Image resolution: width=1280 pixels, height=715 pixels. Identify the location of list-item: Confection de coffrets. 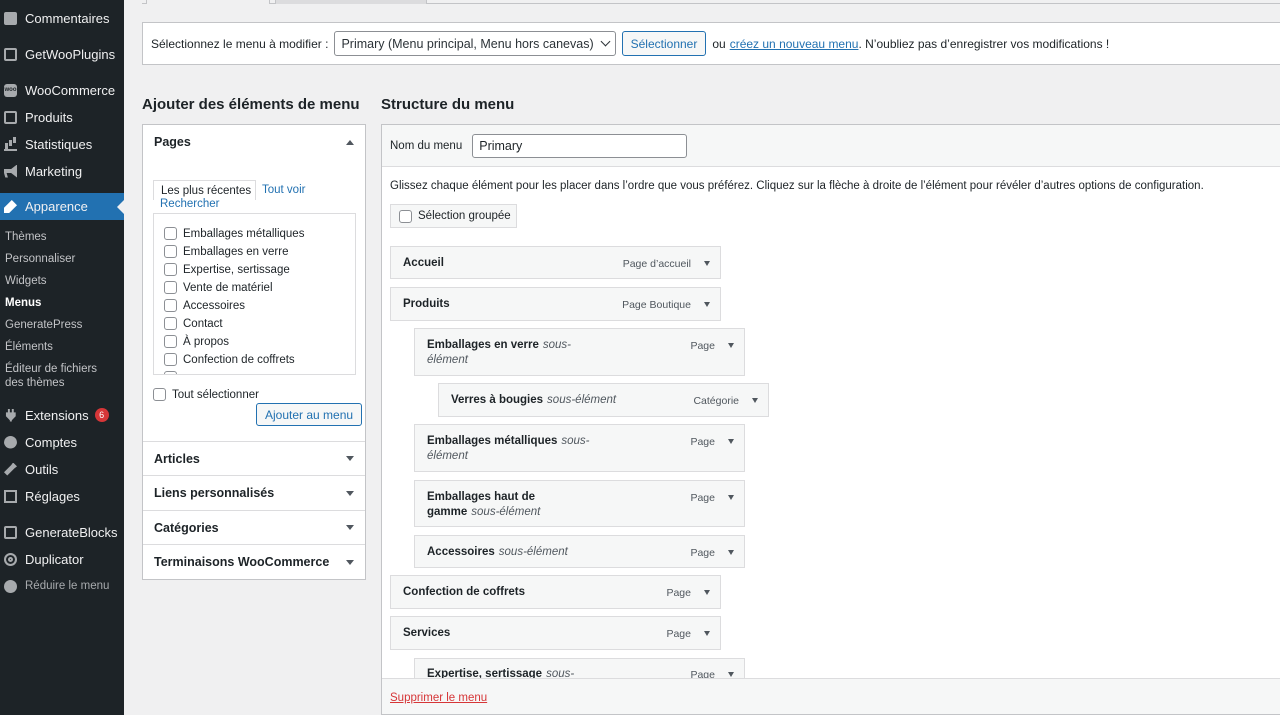
(229, 359).